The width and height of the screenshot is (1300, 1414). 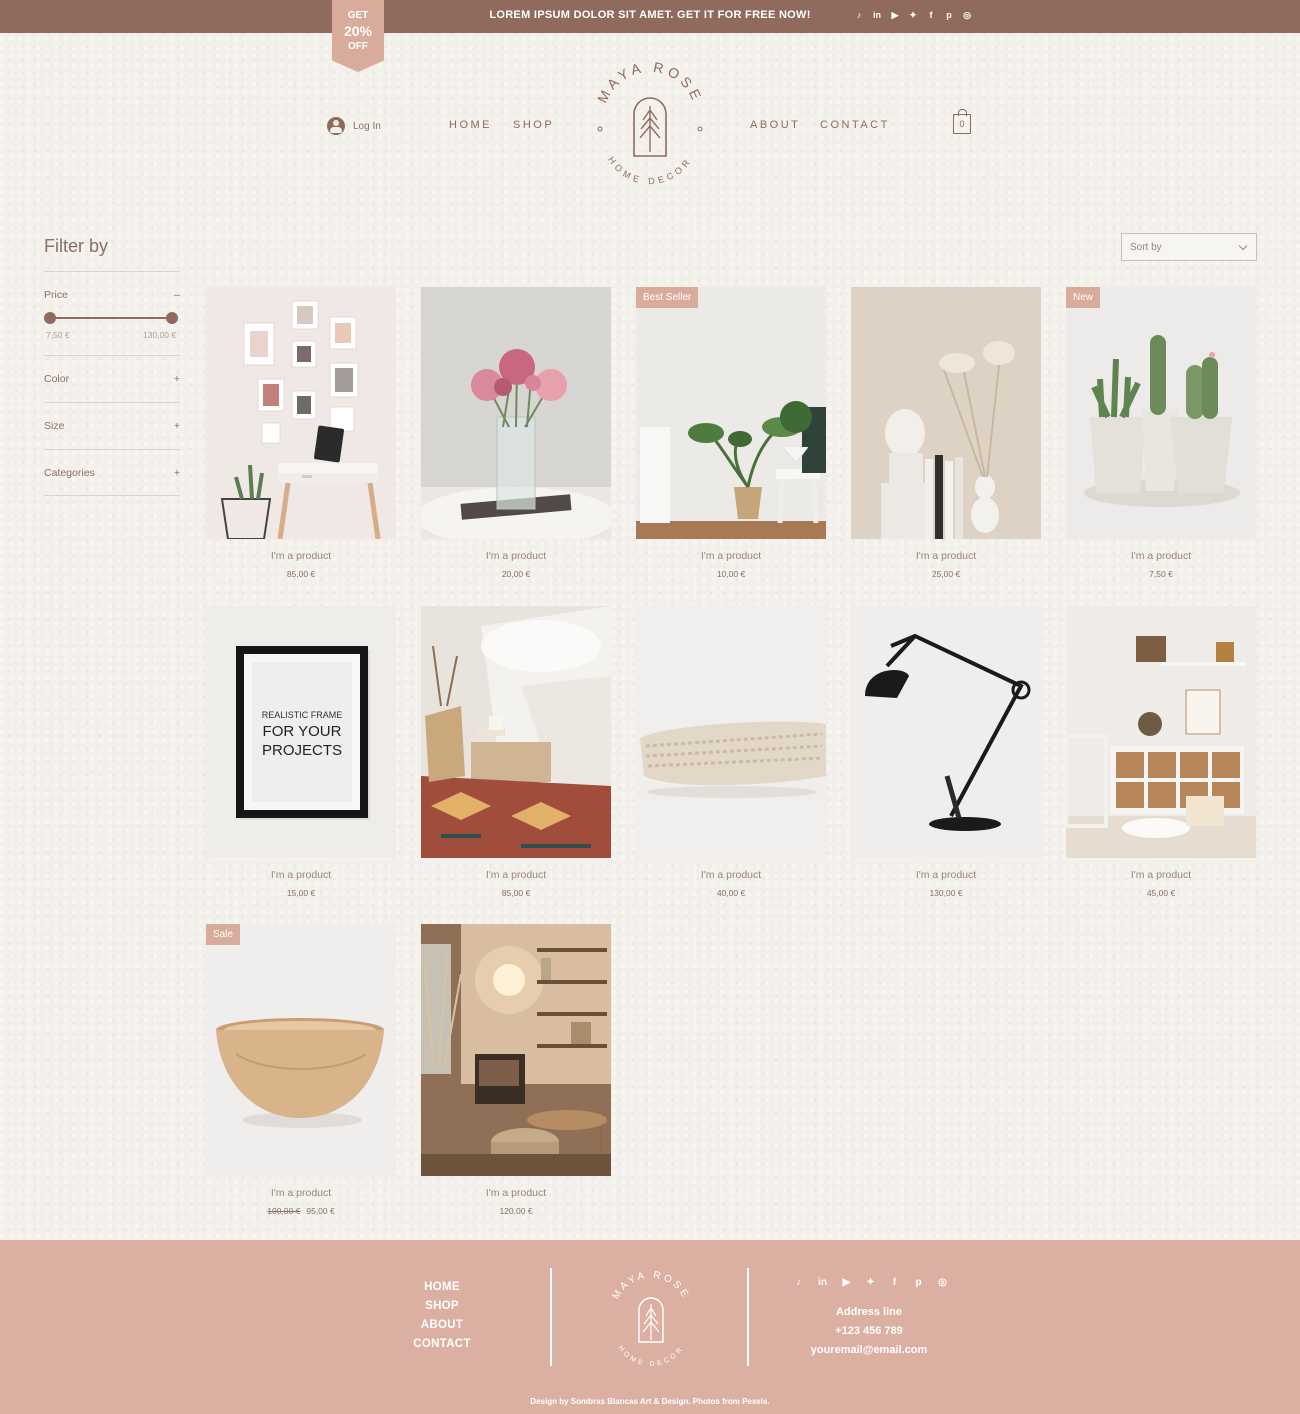 I want to click on footer-social-links: ♪ in ▶ ✦ f p ◎, so click(x=870, y=1282).